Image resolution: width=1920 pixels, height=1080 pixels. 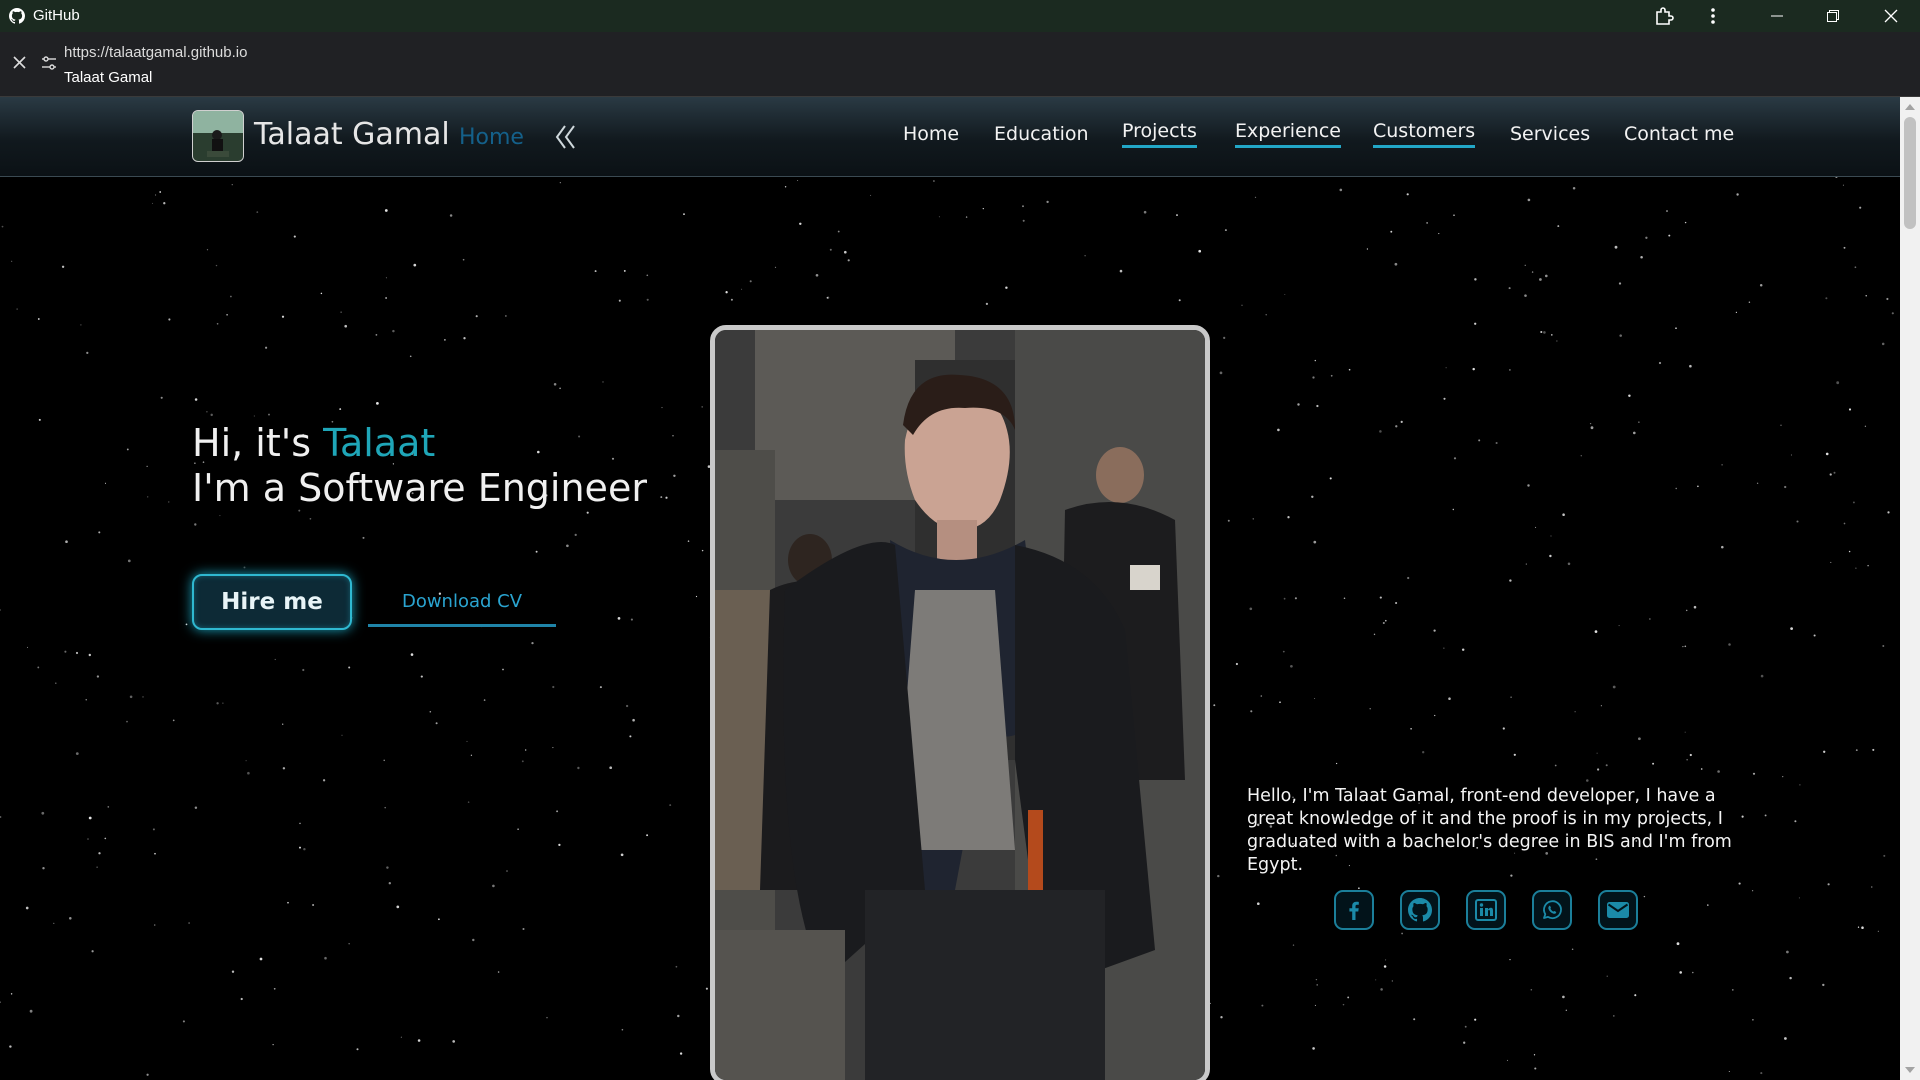 What do you see at coordinates (108, 77) in the screenshot?
I see `page-title: Talaat Gamal` at bounding box center [108, 77].